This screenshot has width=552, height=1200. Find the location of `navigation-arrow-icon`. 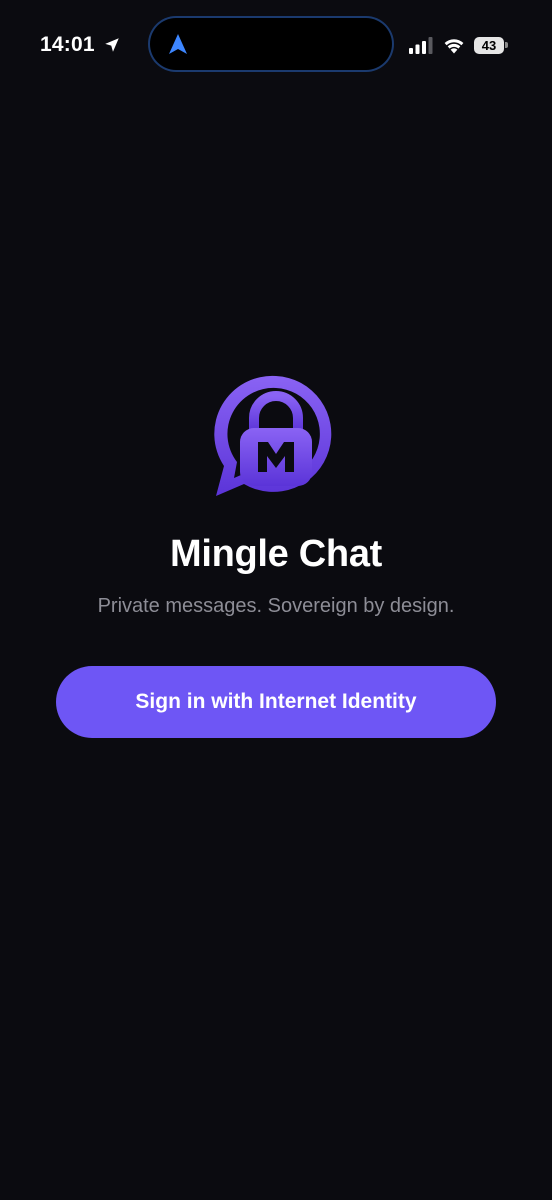

navigation-arrow-icon is located at coordinates (178, 44).